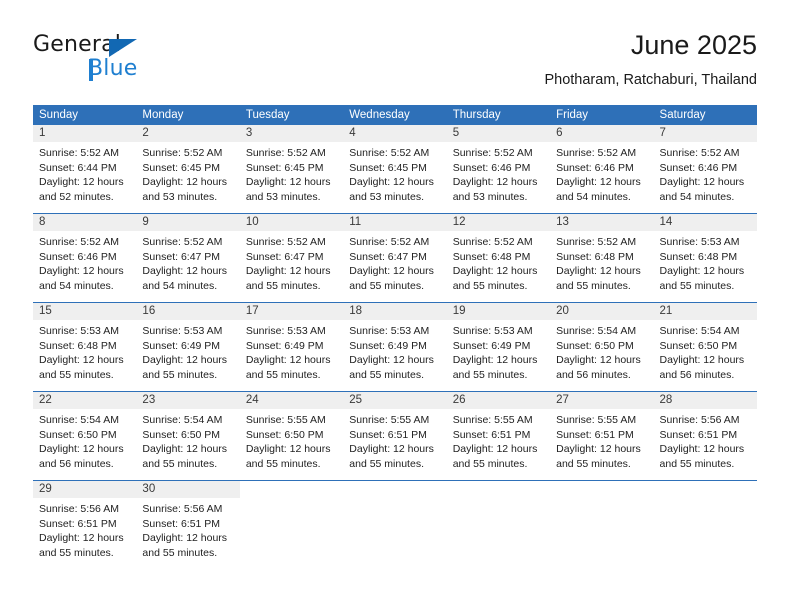  I want to click on day-number: 21, so click(705, 311).